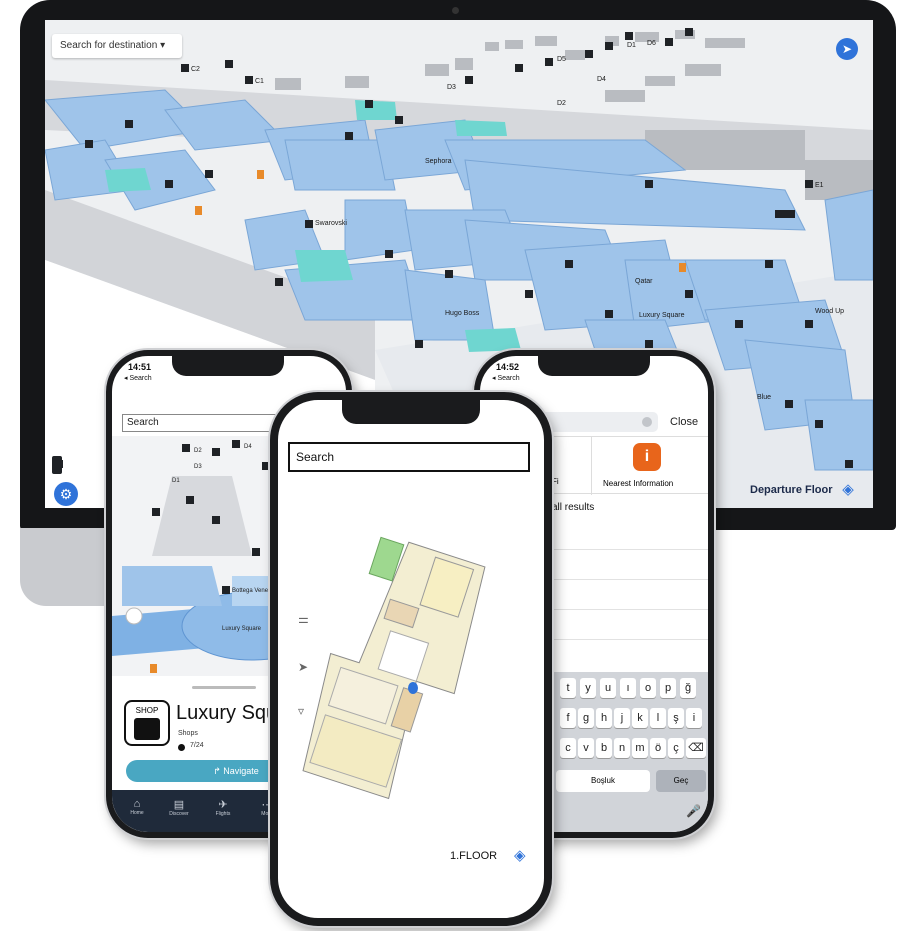 This screenshot has width=910, height=931. Describe the element at coordinates (693, 811) in the screenshot. I see `microphone-icon: 🎤` at that location.